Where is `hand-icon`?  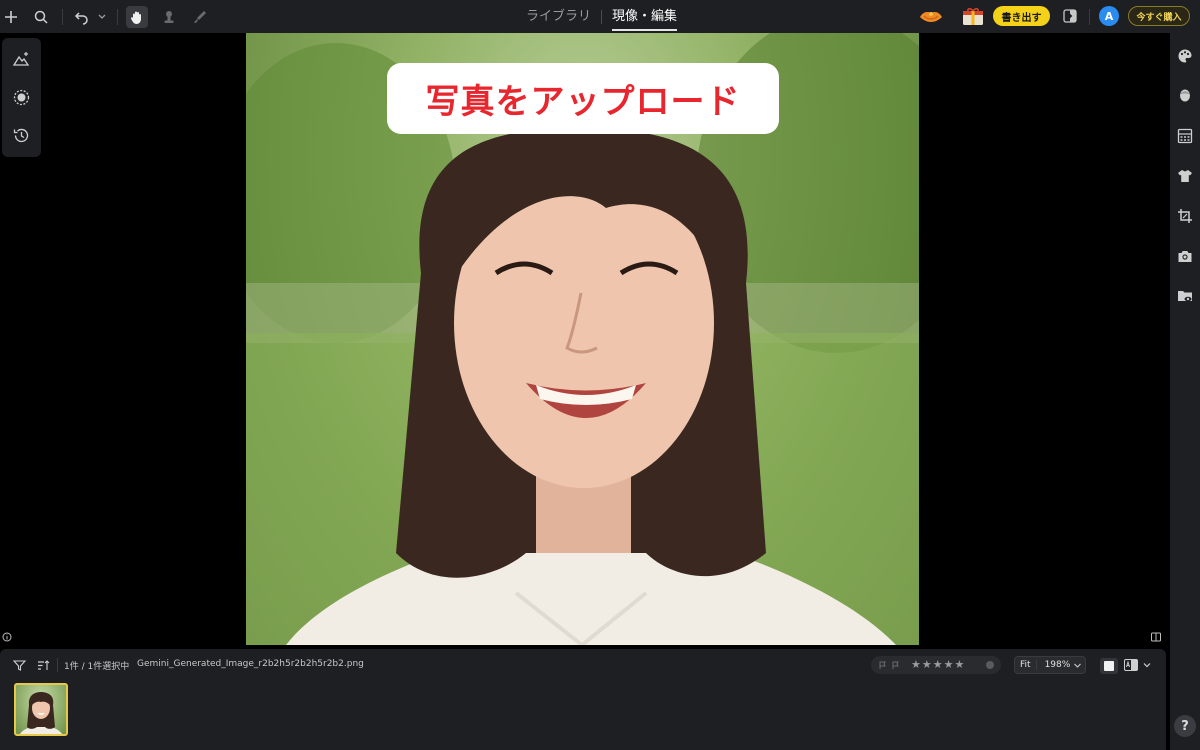
hand-icon is located at coordinates (137, 17).